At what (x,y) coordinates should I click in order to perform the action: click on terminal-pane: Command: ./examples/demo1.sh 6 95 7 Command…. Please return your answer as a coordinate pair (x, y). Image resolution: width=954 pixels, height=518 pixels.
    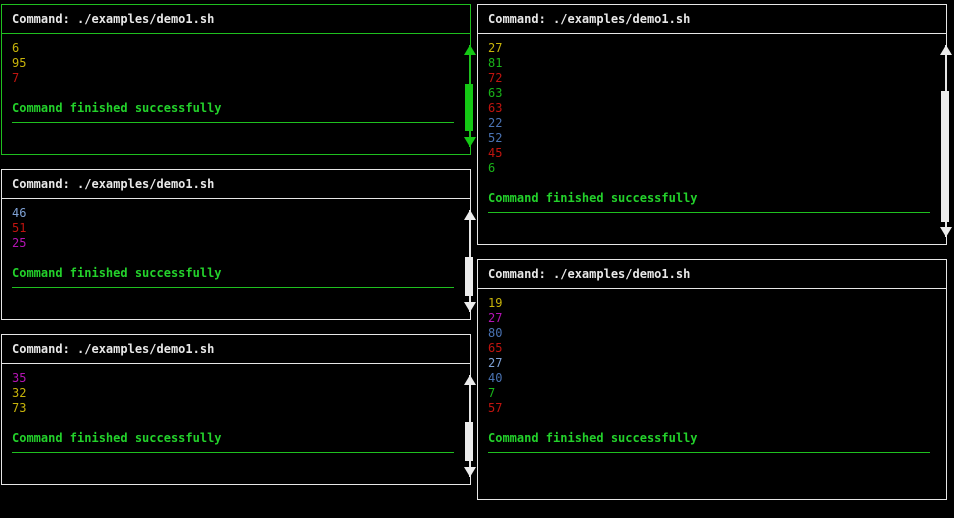
    Looking at the image, I should click on (238, 79).